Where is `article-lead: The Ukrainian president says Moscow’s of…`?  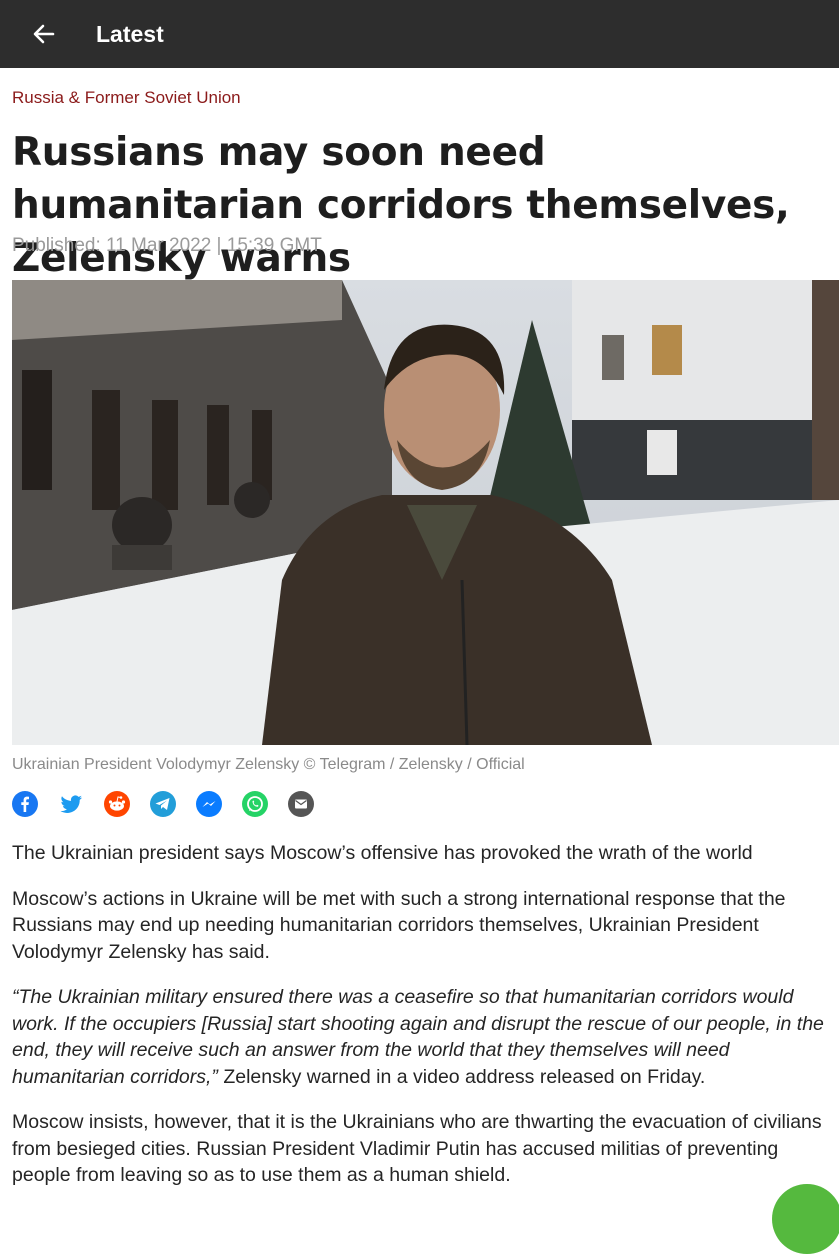
article-lead: The Ukrainian president says Moscow’s of… is located at coordinates (382, 853).